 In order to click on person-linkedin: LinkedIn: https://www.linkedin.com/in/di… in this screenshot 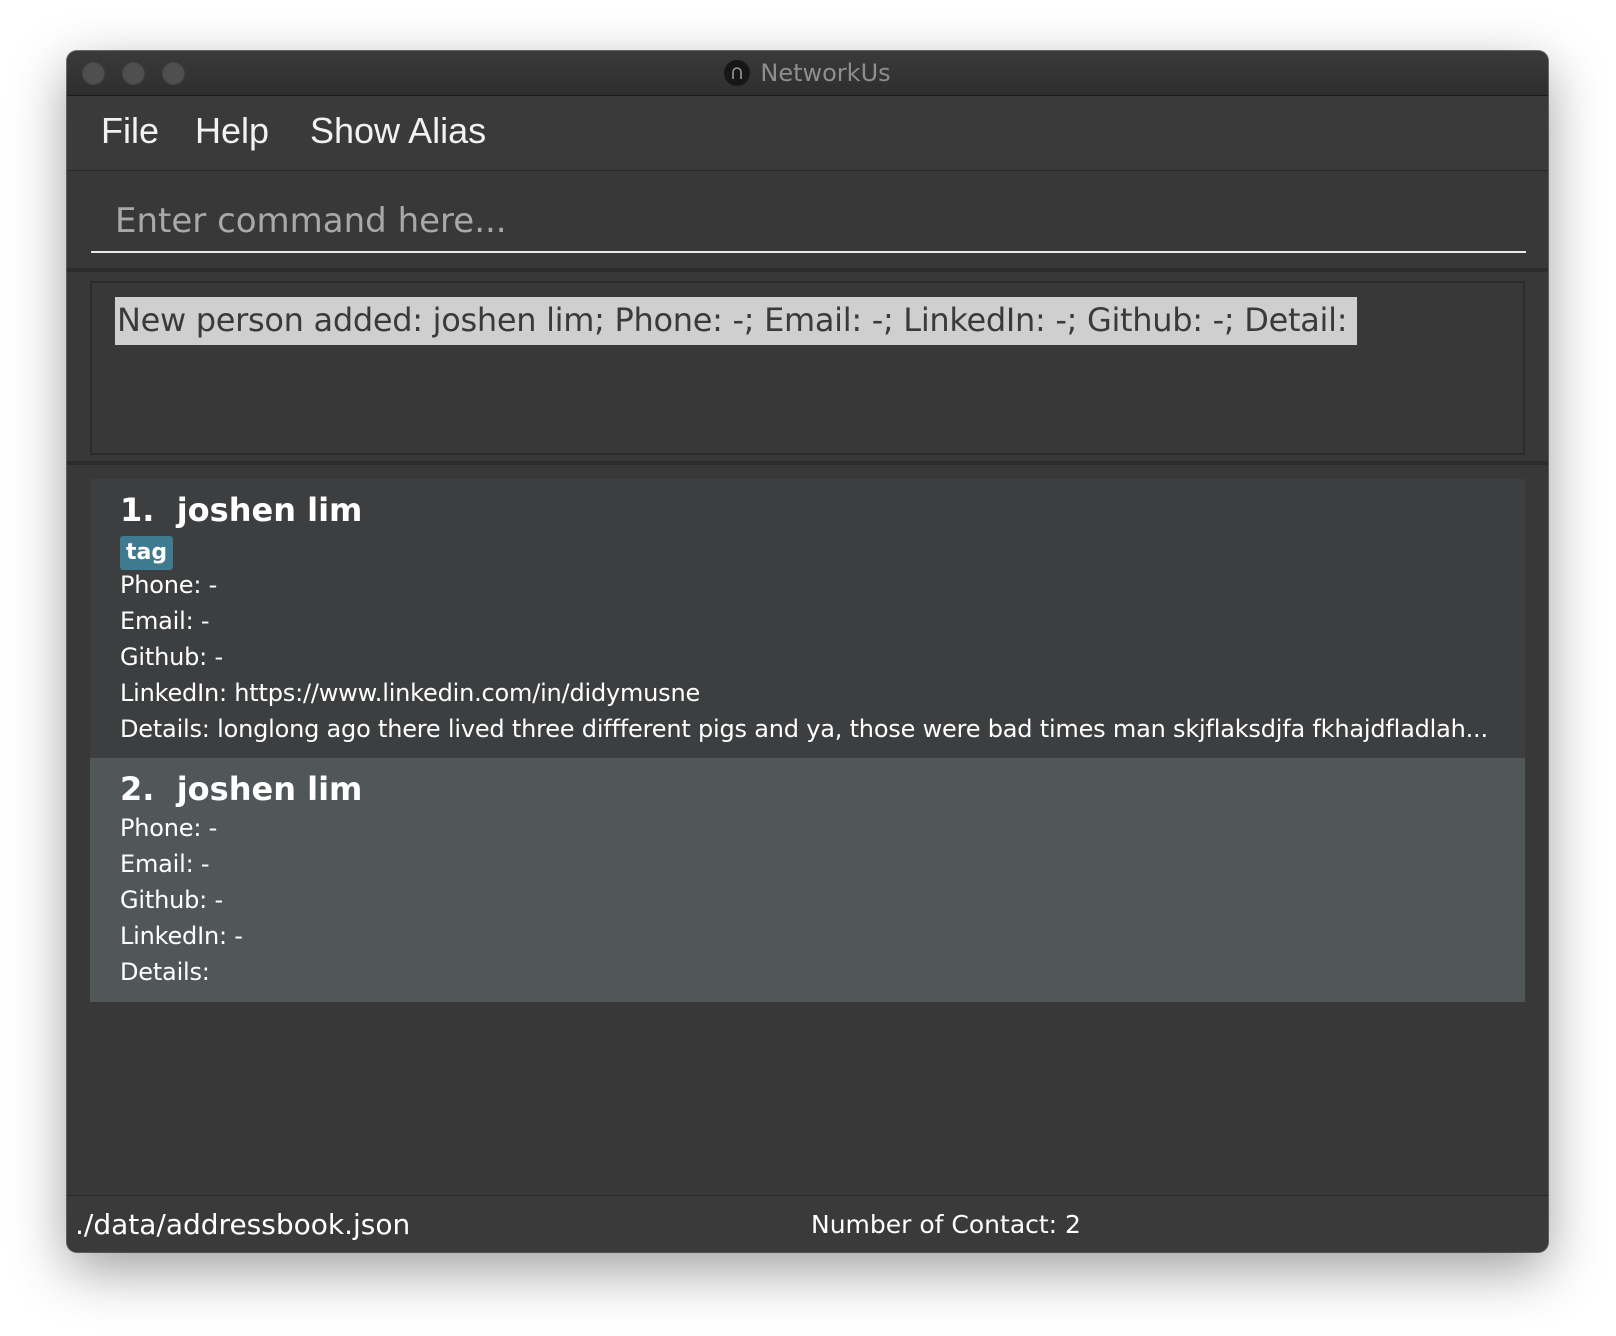, I will do `click(410, 693)`.